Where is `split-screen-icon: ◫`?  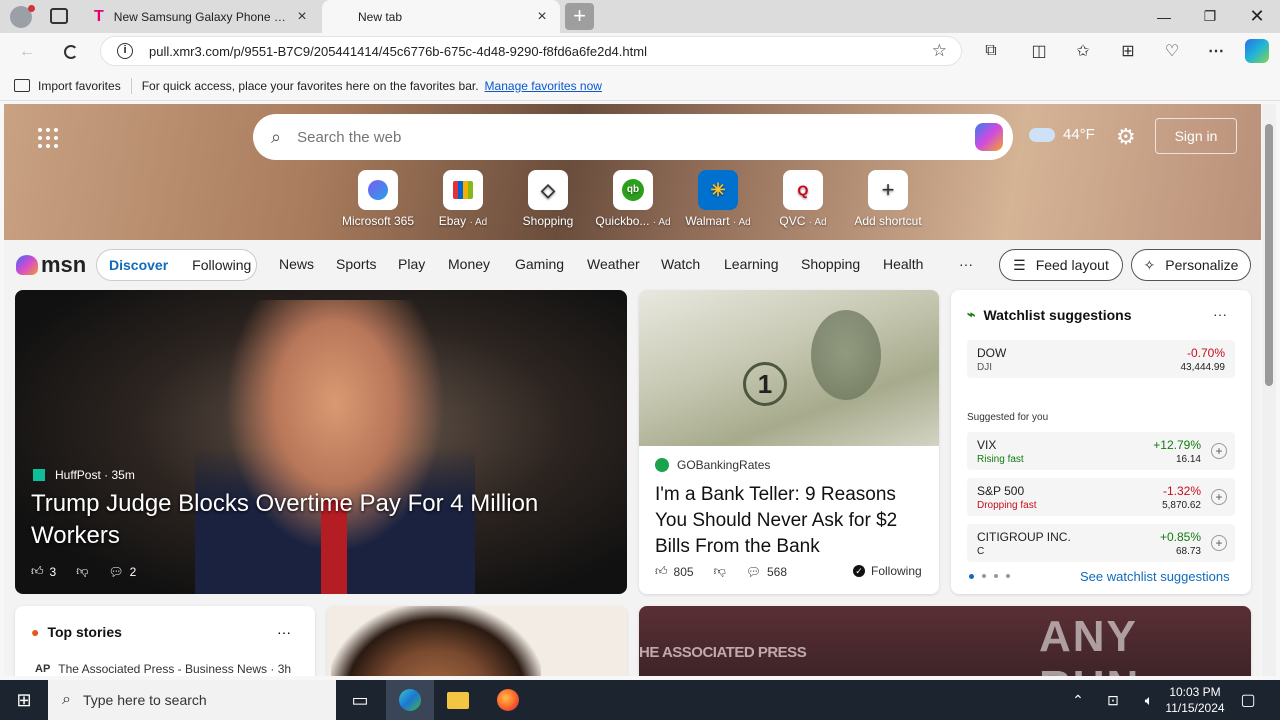
split-screen-icon: ◫ is located at coordinates (1039, 51).